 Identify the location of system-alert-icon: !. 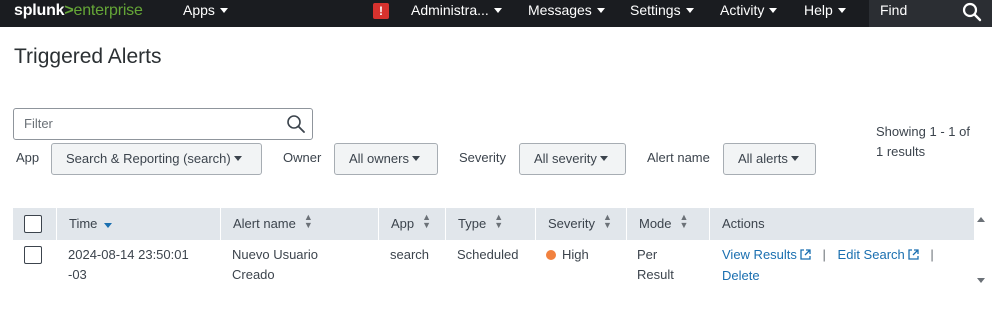
(381, 11).